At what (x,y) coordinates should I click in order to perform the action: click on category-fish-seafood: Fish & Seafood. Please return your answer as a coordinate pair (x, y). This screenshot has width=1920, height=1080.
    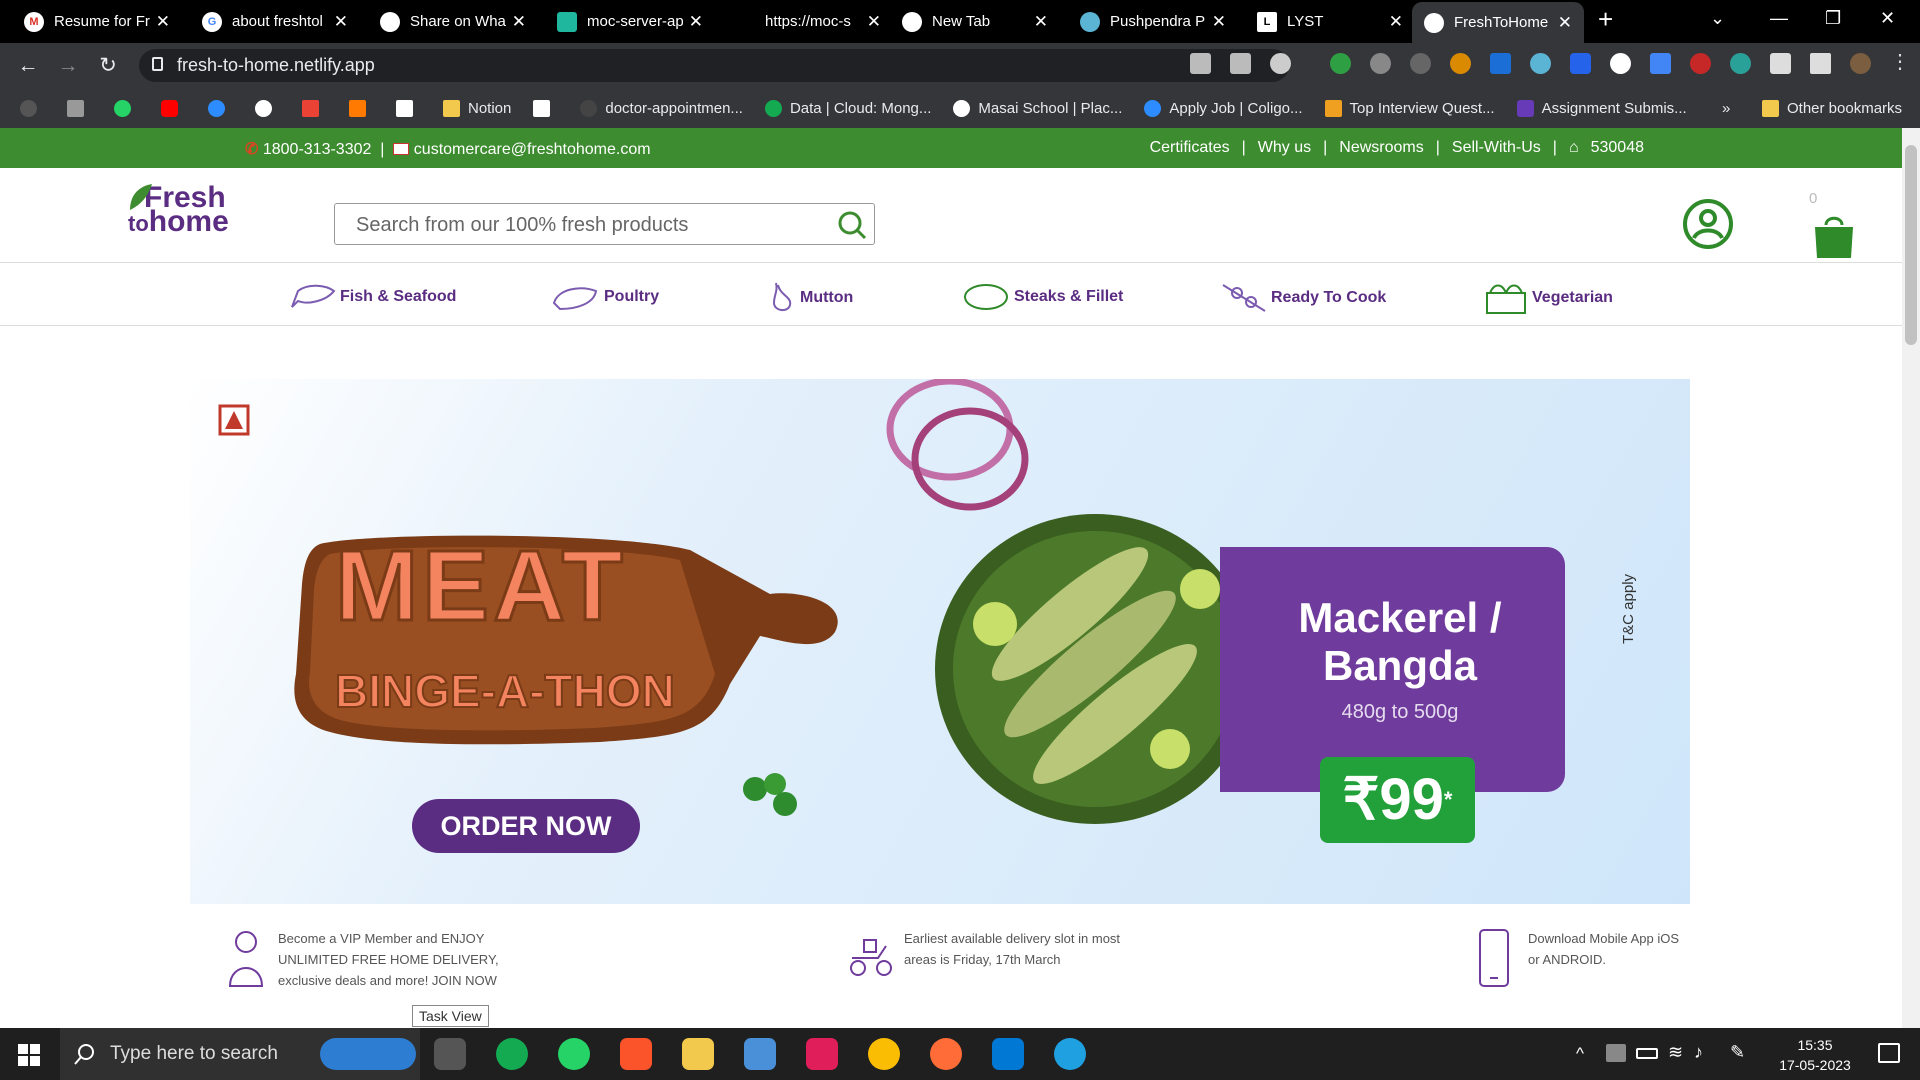
    Looking at the image, I should click on (372, 297).